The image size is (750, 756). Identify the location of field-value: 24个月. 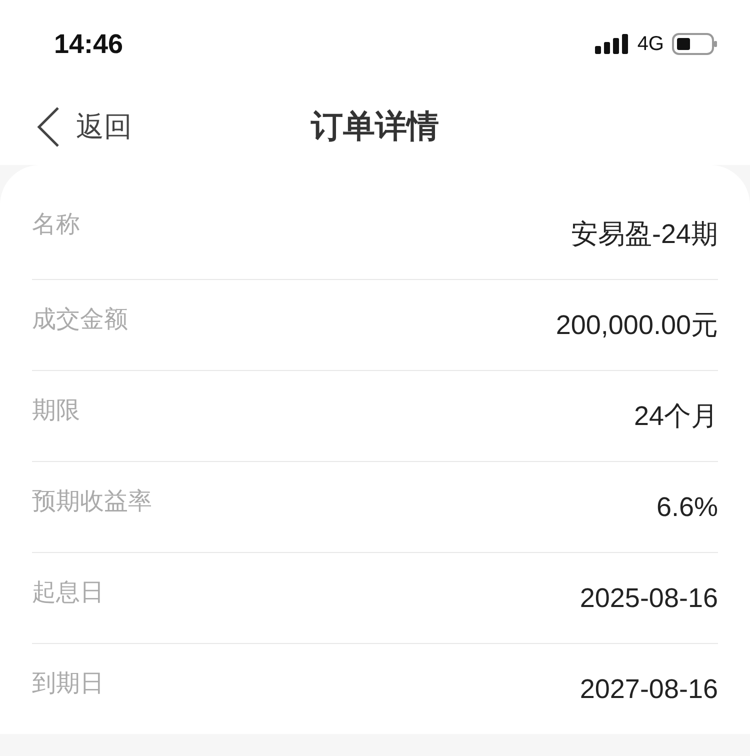
(676, 416).